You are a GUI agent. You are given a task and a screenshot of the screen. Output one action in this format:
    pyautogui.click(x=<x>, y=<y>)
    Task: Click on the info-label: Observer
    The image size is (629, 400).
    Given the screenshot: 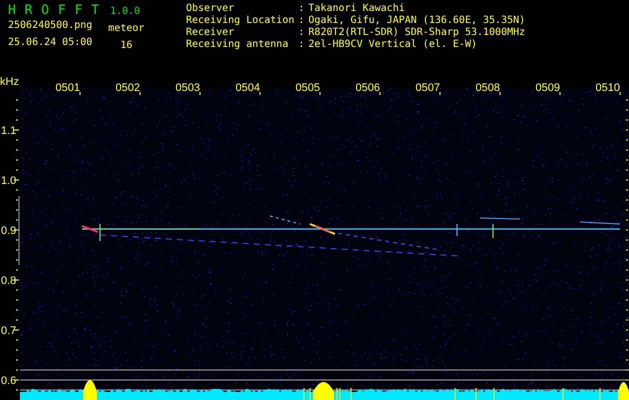 What is the action you would take?
    pyautogui.click(x=211, y=9)
    